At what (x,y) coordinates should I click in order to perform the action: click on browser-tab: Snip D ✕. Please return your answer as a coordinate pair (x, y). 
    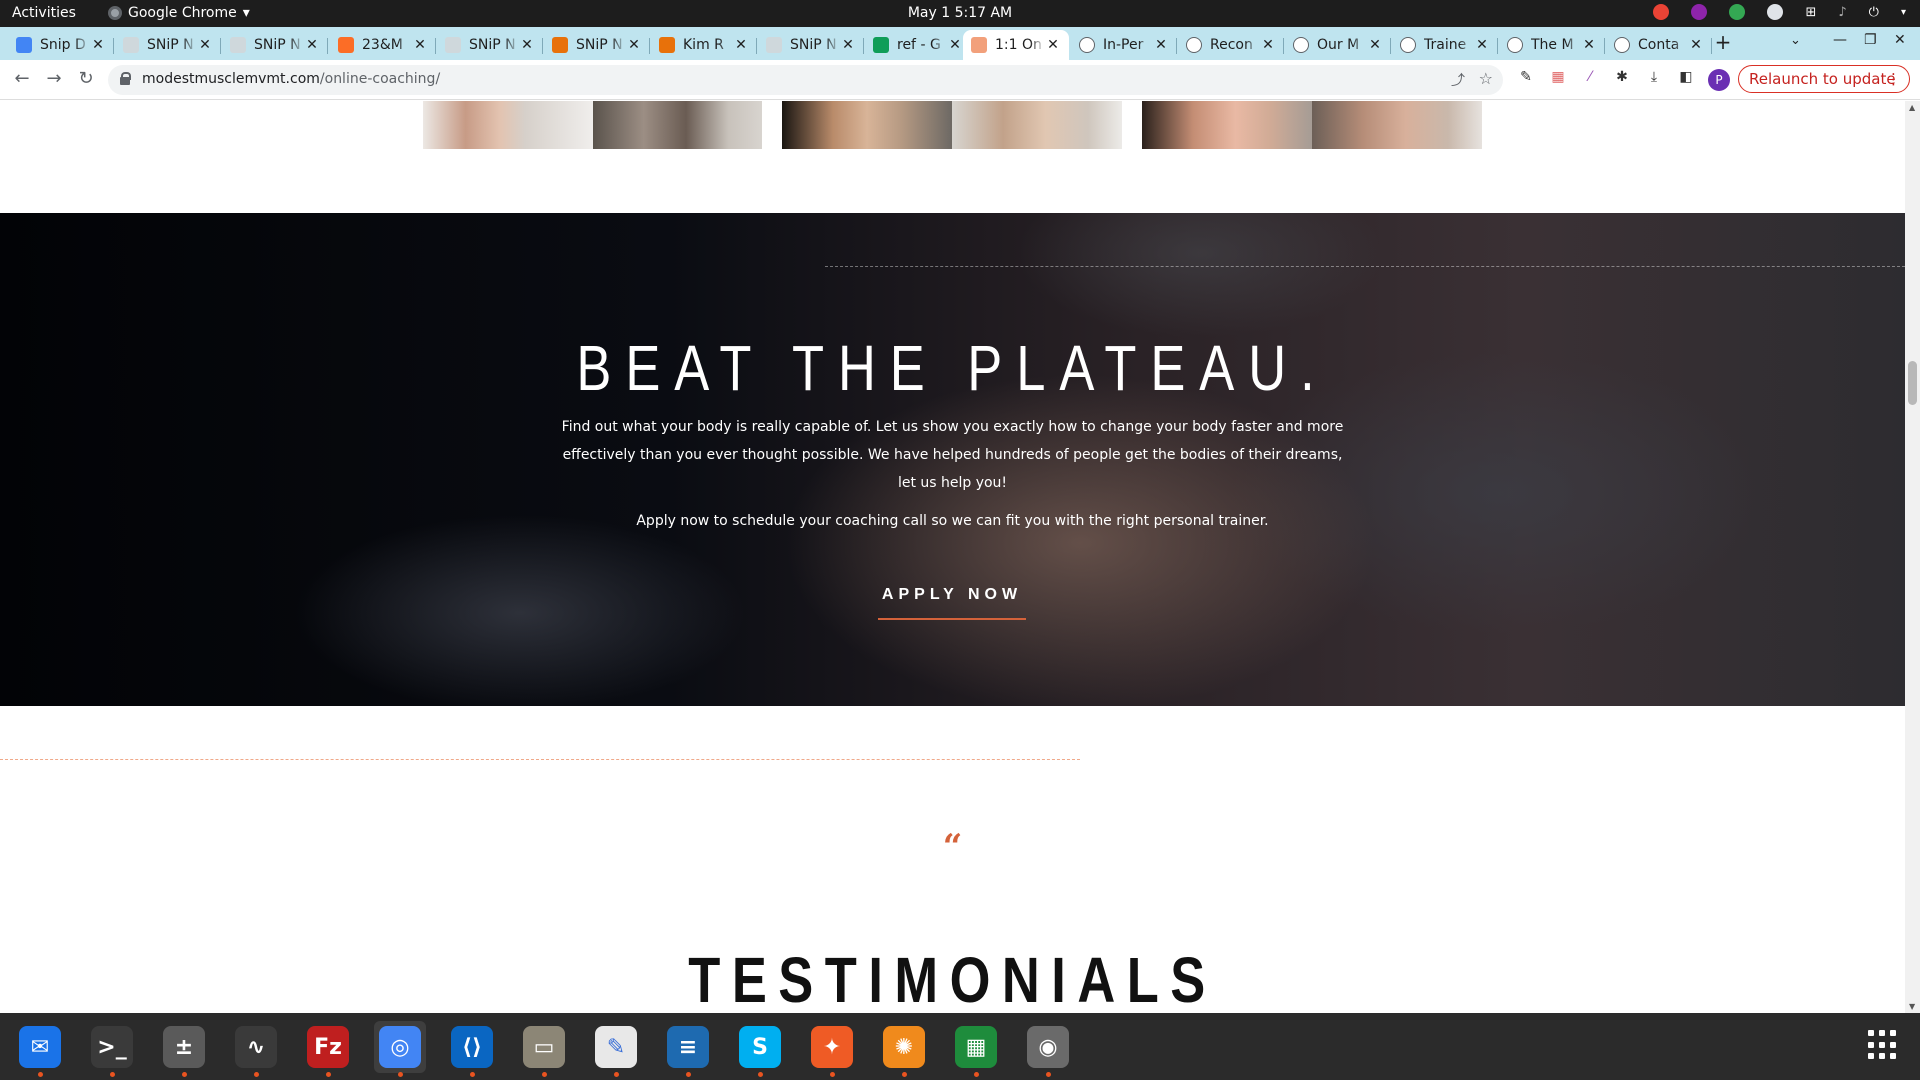
    Looking at the image, I should click on (61, 45).